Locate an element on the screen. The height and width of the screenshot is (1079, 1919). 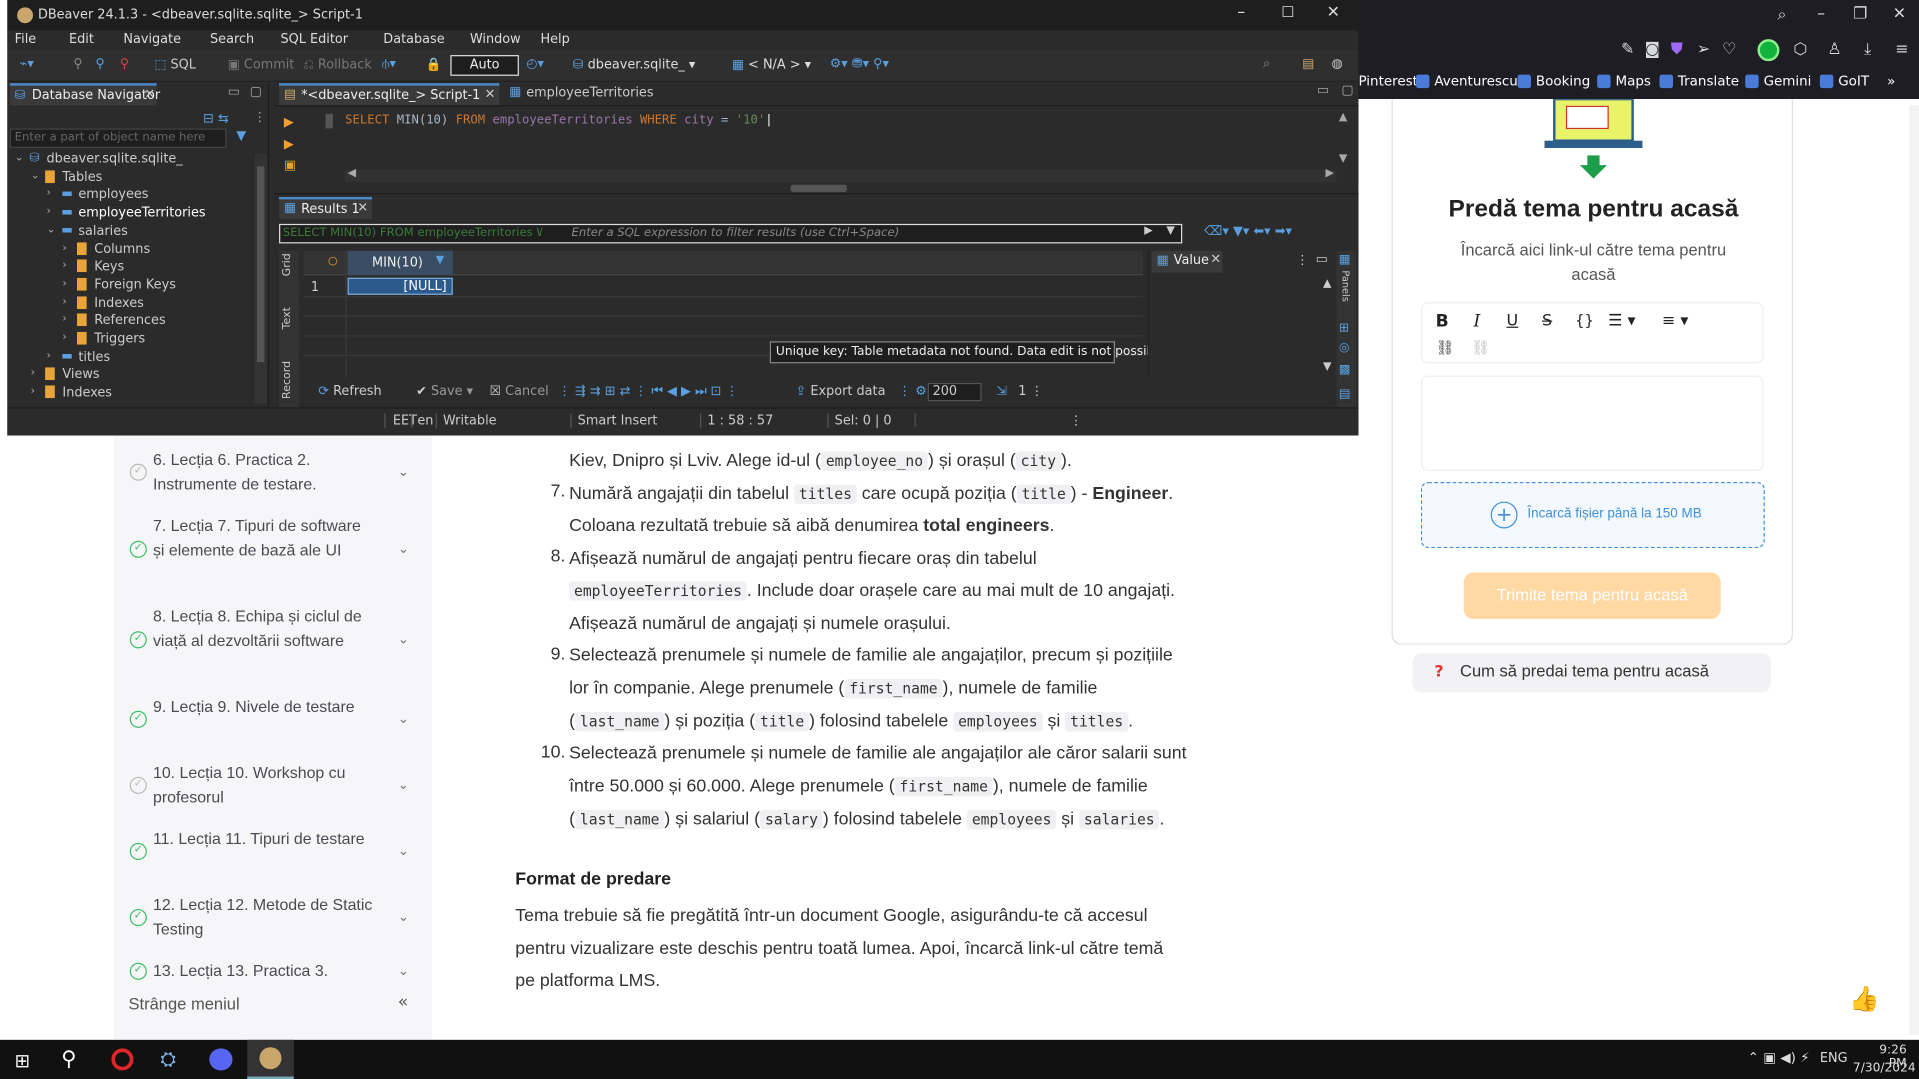
lesson-item: ✓ 11. Lecția 11. Tipuri de testare ⌄ is located at coordinates (273, 851).